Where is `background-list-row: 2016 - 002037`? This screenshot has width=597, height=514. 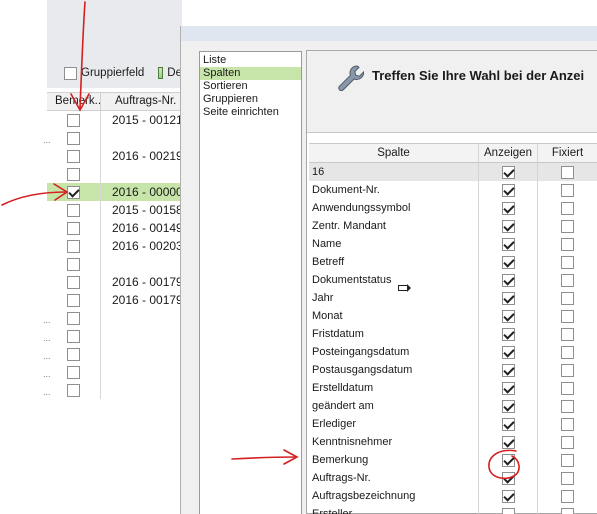 background-list-row: 2016 - 002037 is located at coordinates (114, 246).